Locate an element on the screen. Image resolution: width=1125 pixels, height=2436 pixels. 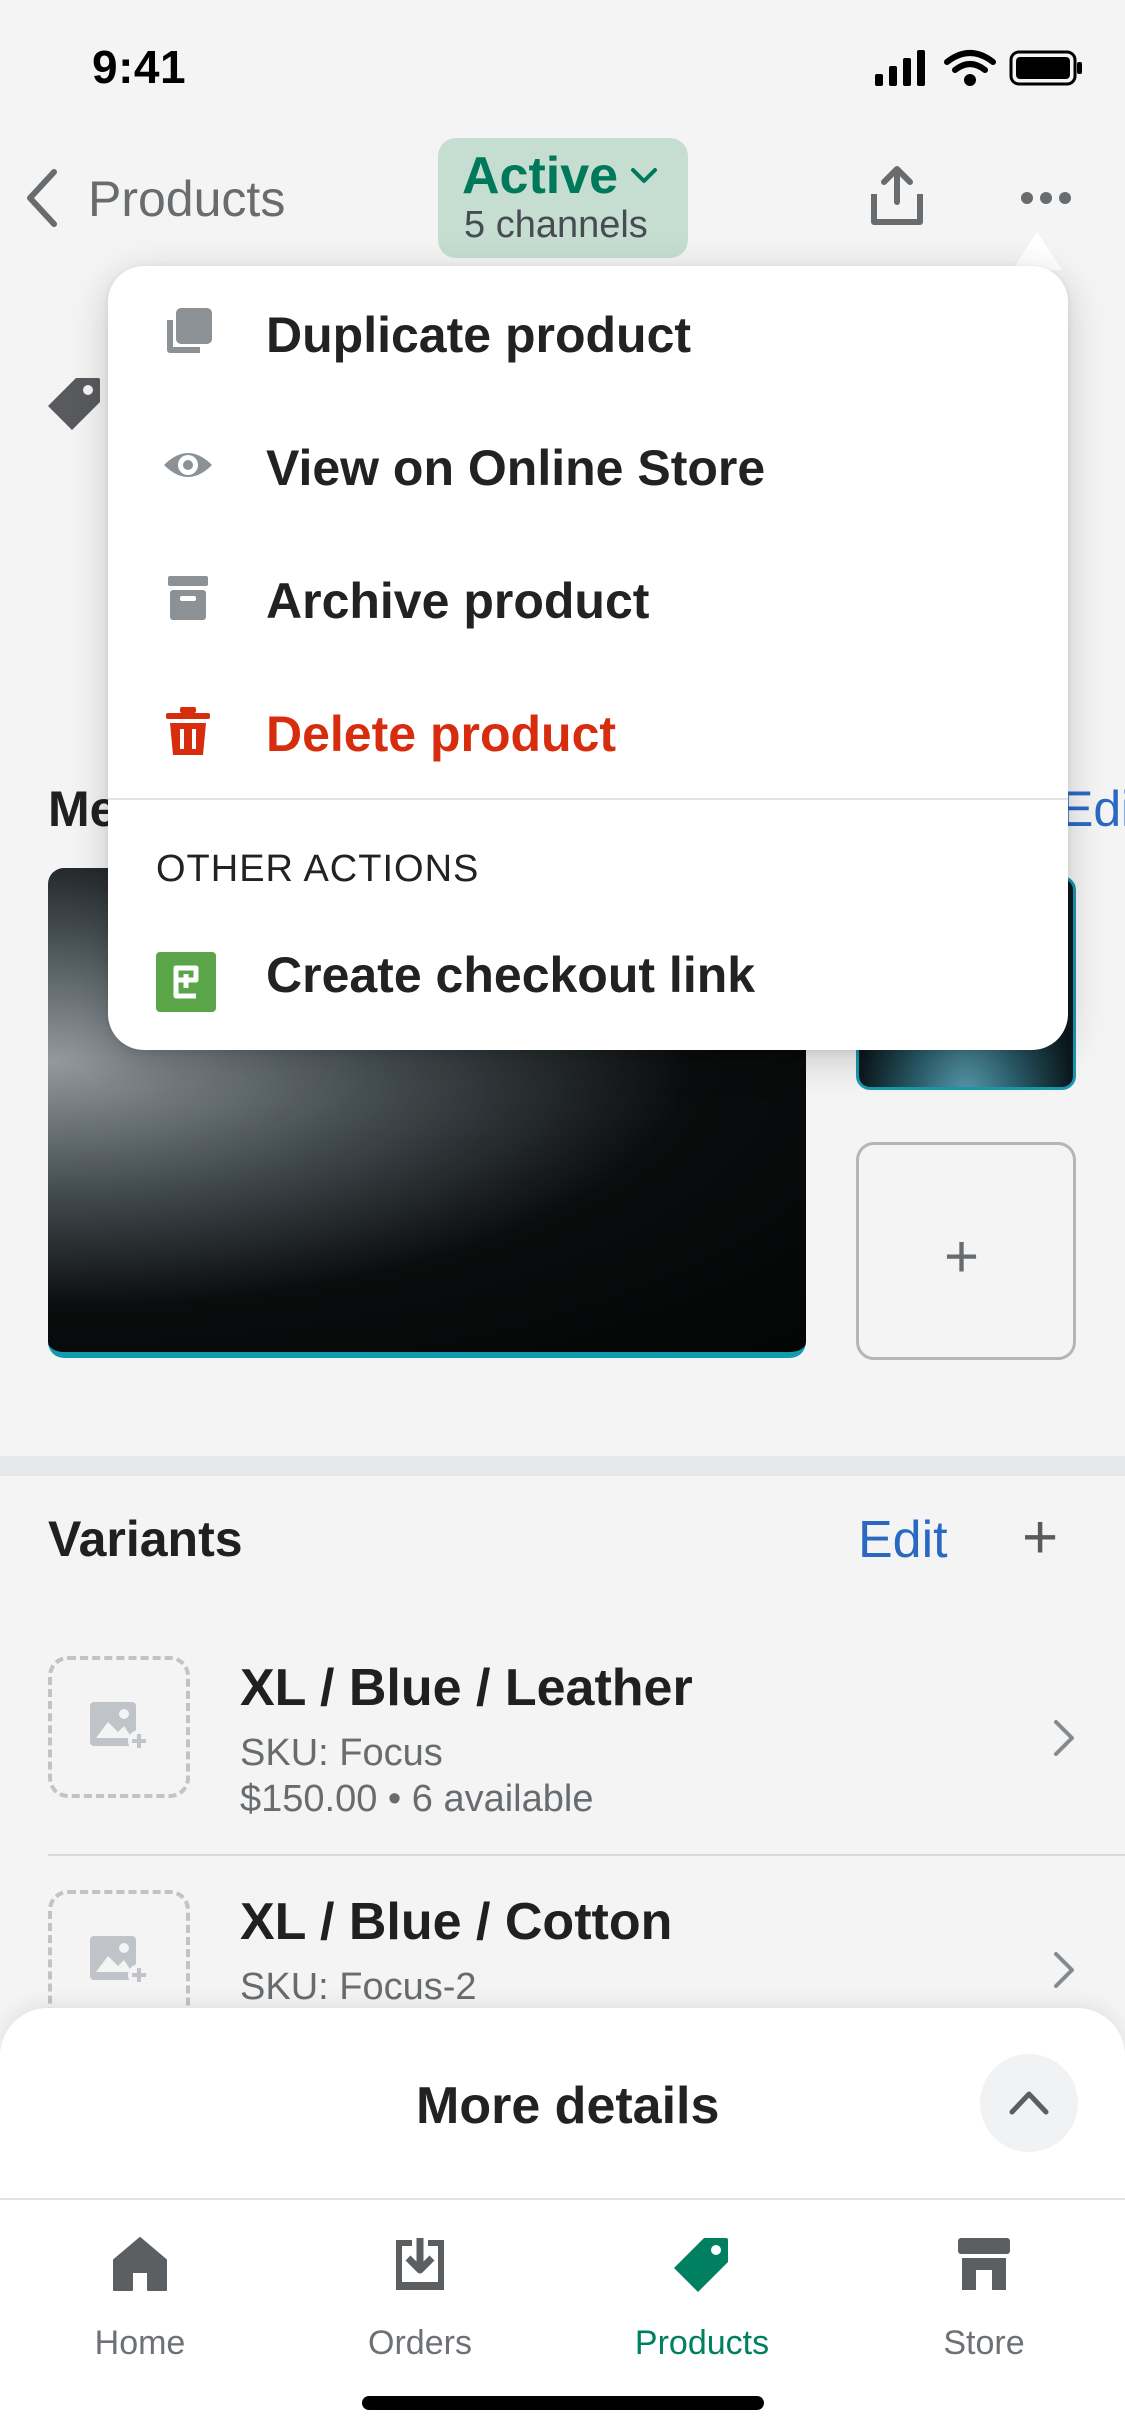
menu-item-archive-product: Archive product is located at coordinates (588, 598).